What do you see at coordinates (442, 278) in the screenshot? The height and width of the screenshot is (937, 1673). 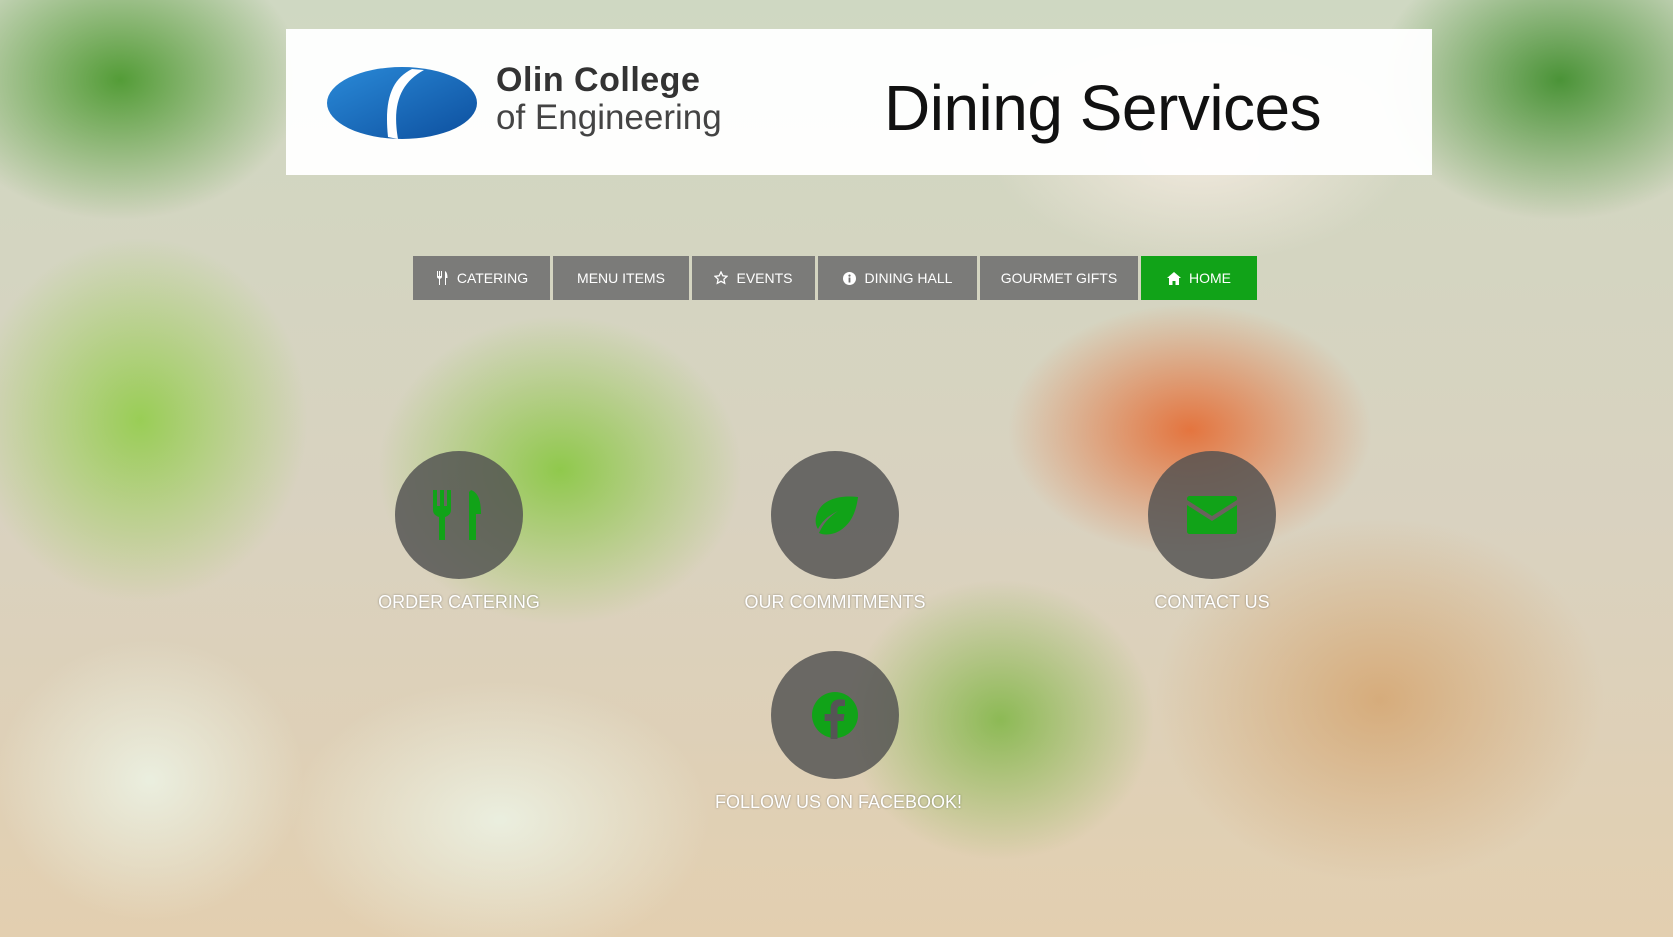 I see `utensils-icon` at bounding box center [442, 278].